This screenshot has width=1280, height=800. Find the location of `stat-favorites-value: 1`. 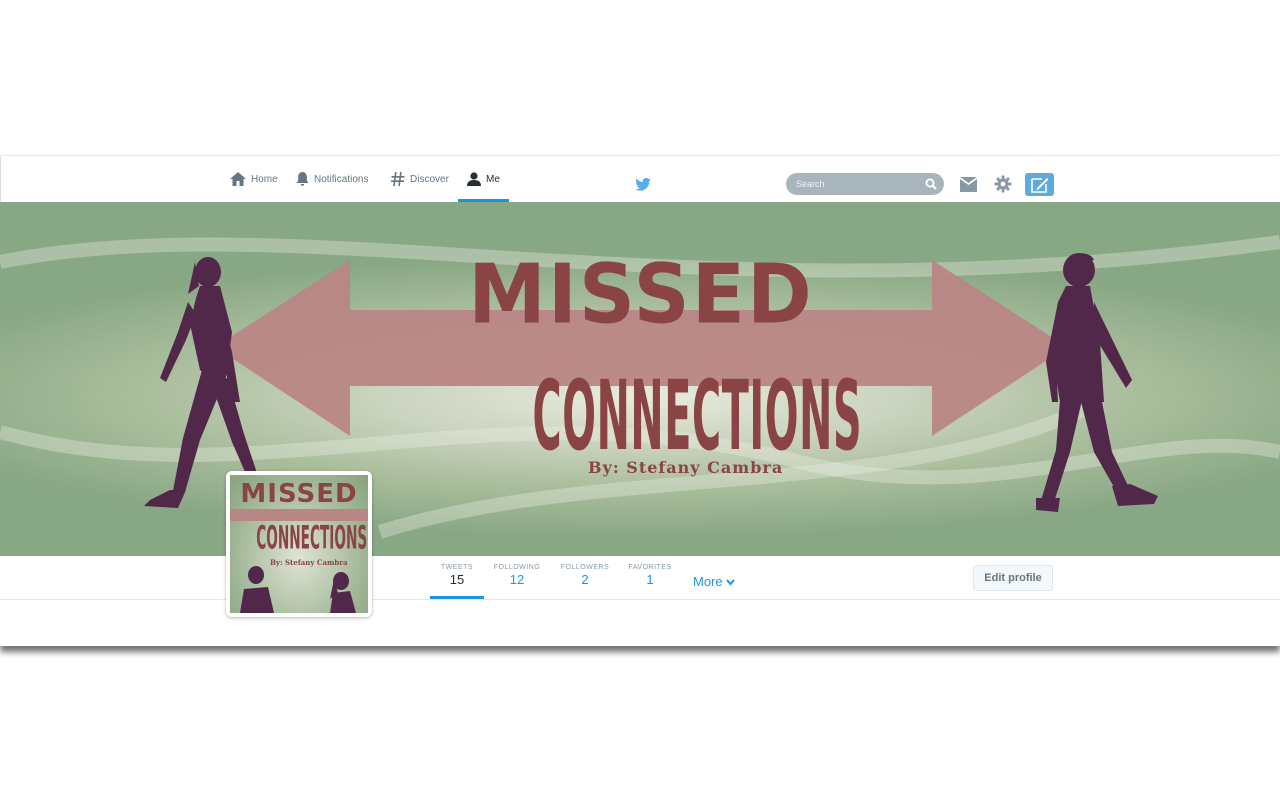

stat-favorites-value: 1 is located at coordinates (650, 579).